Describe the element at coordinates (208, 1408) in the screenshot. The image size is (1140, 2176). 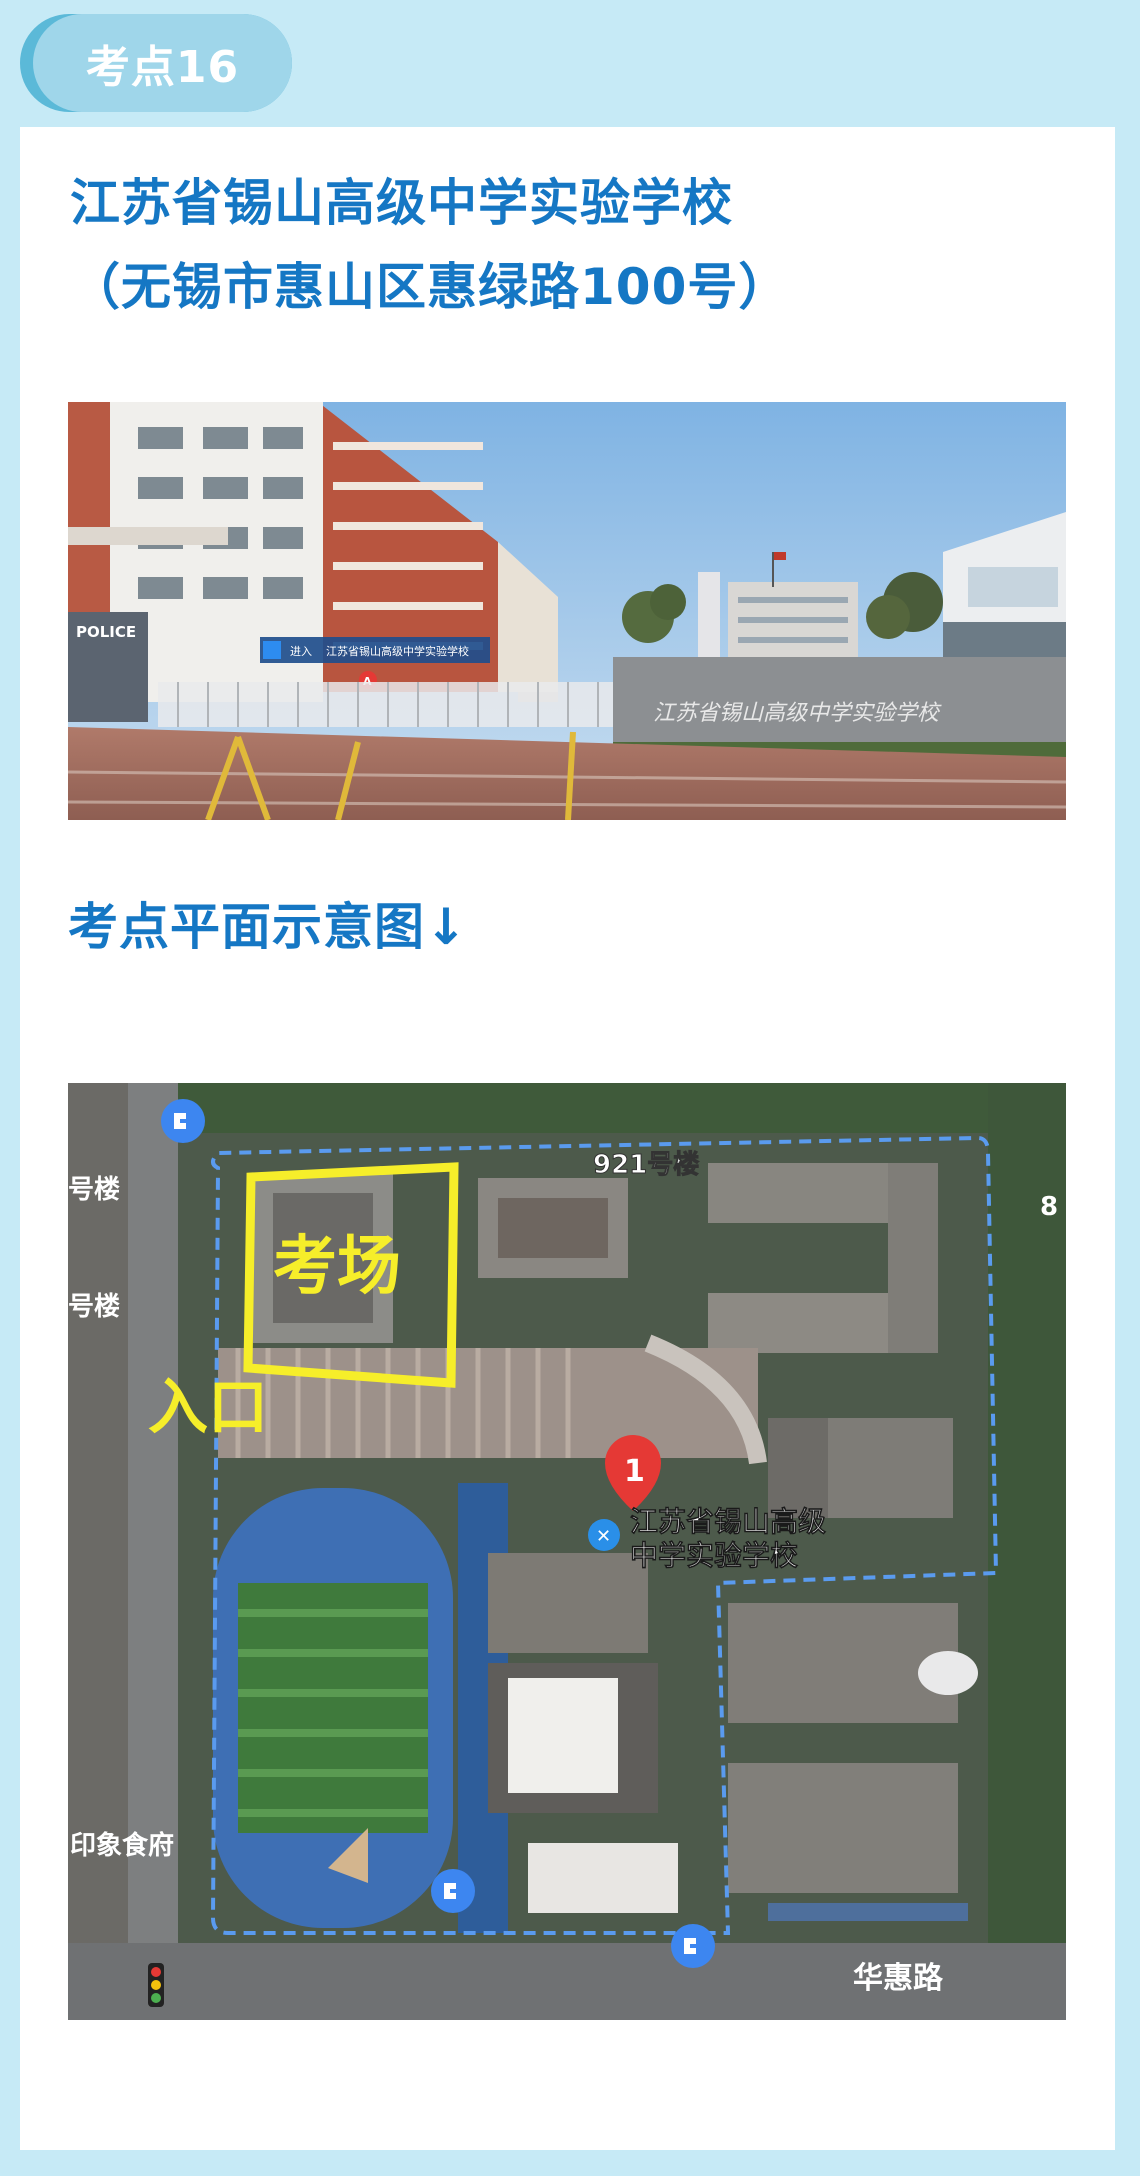
I see `entrance-label: 入口` at that location.